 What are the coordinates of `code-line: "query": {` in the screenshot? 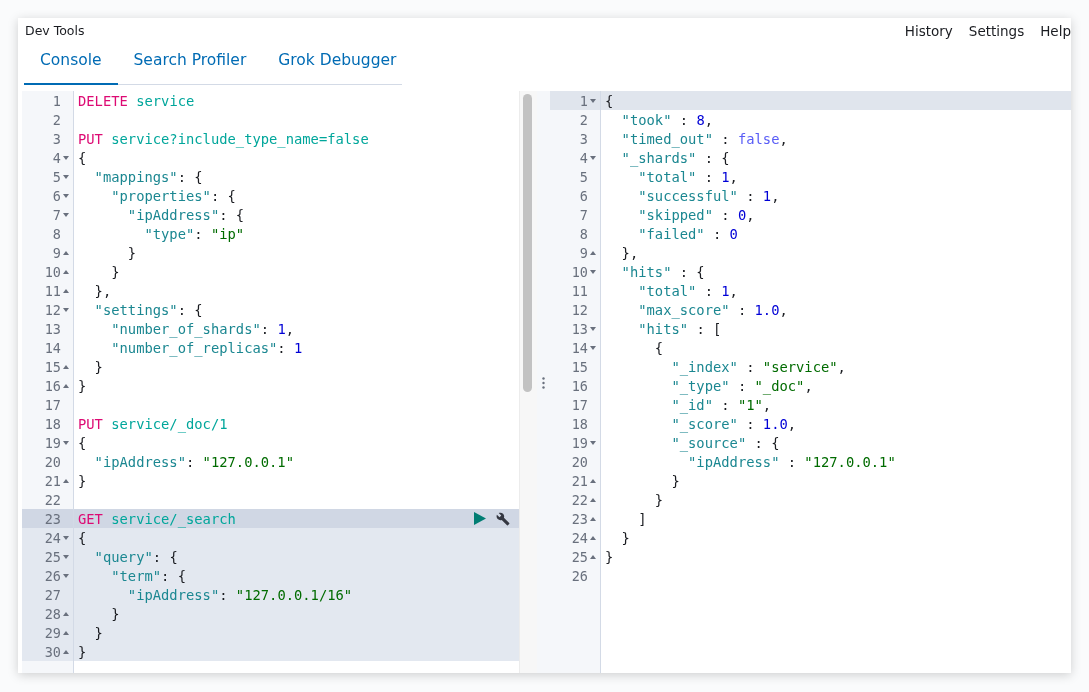 It's located at (135, 556).